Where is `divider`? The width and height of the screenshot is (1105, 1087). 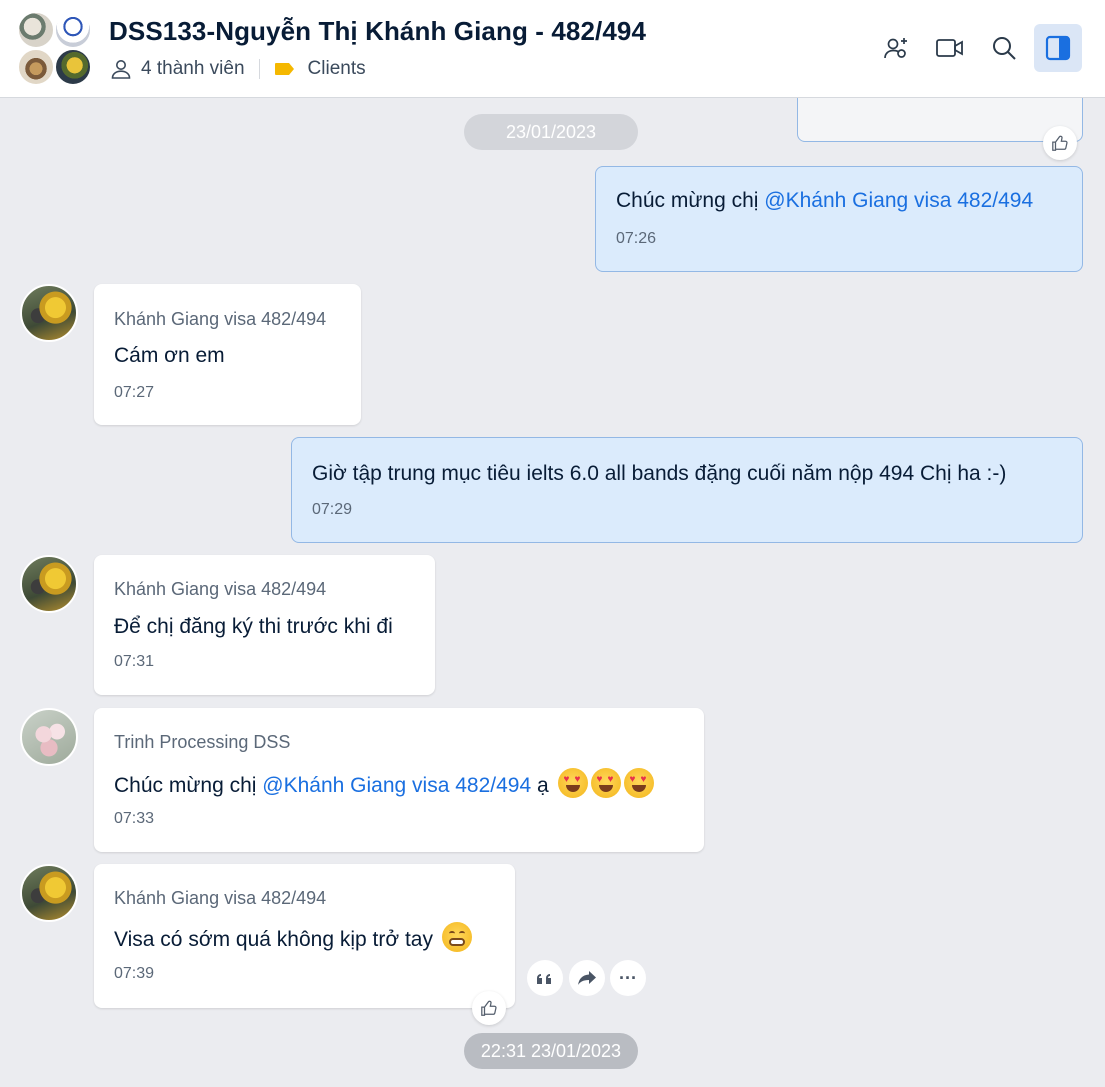
divider is located at coordinates (259, 69).